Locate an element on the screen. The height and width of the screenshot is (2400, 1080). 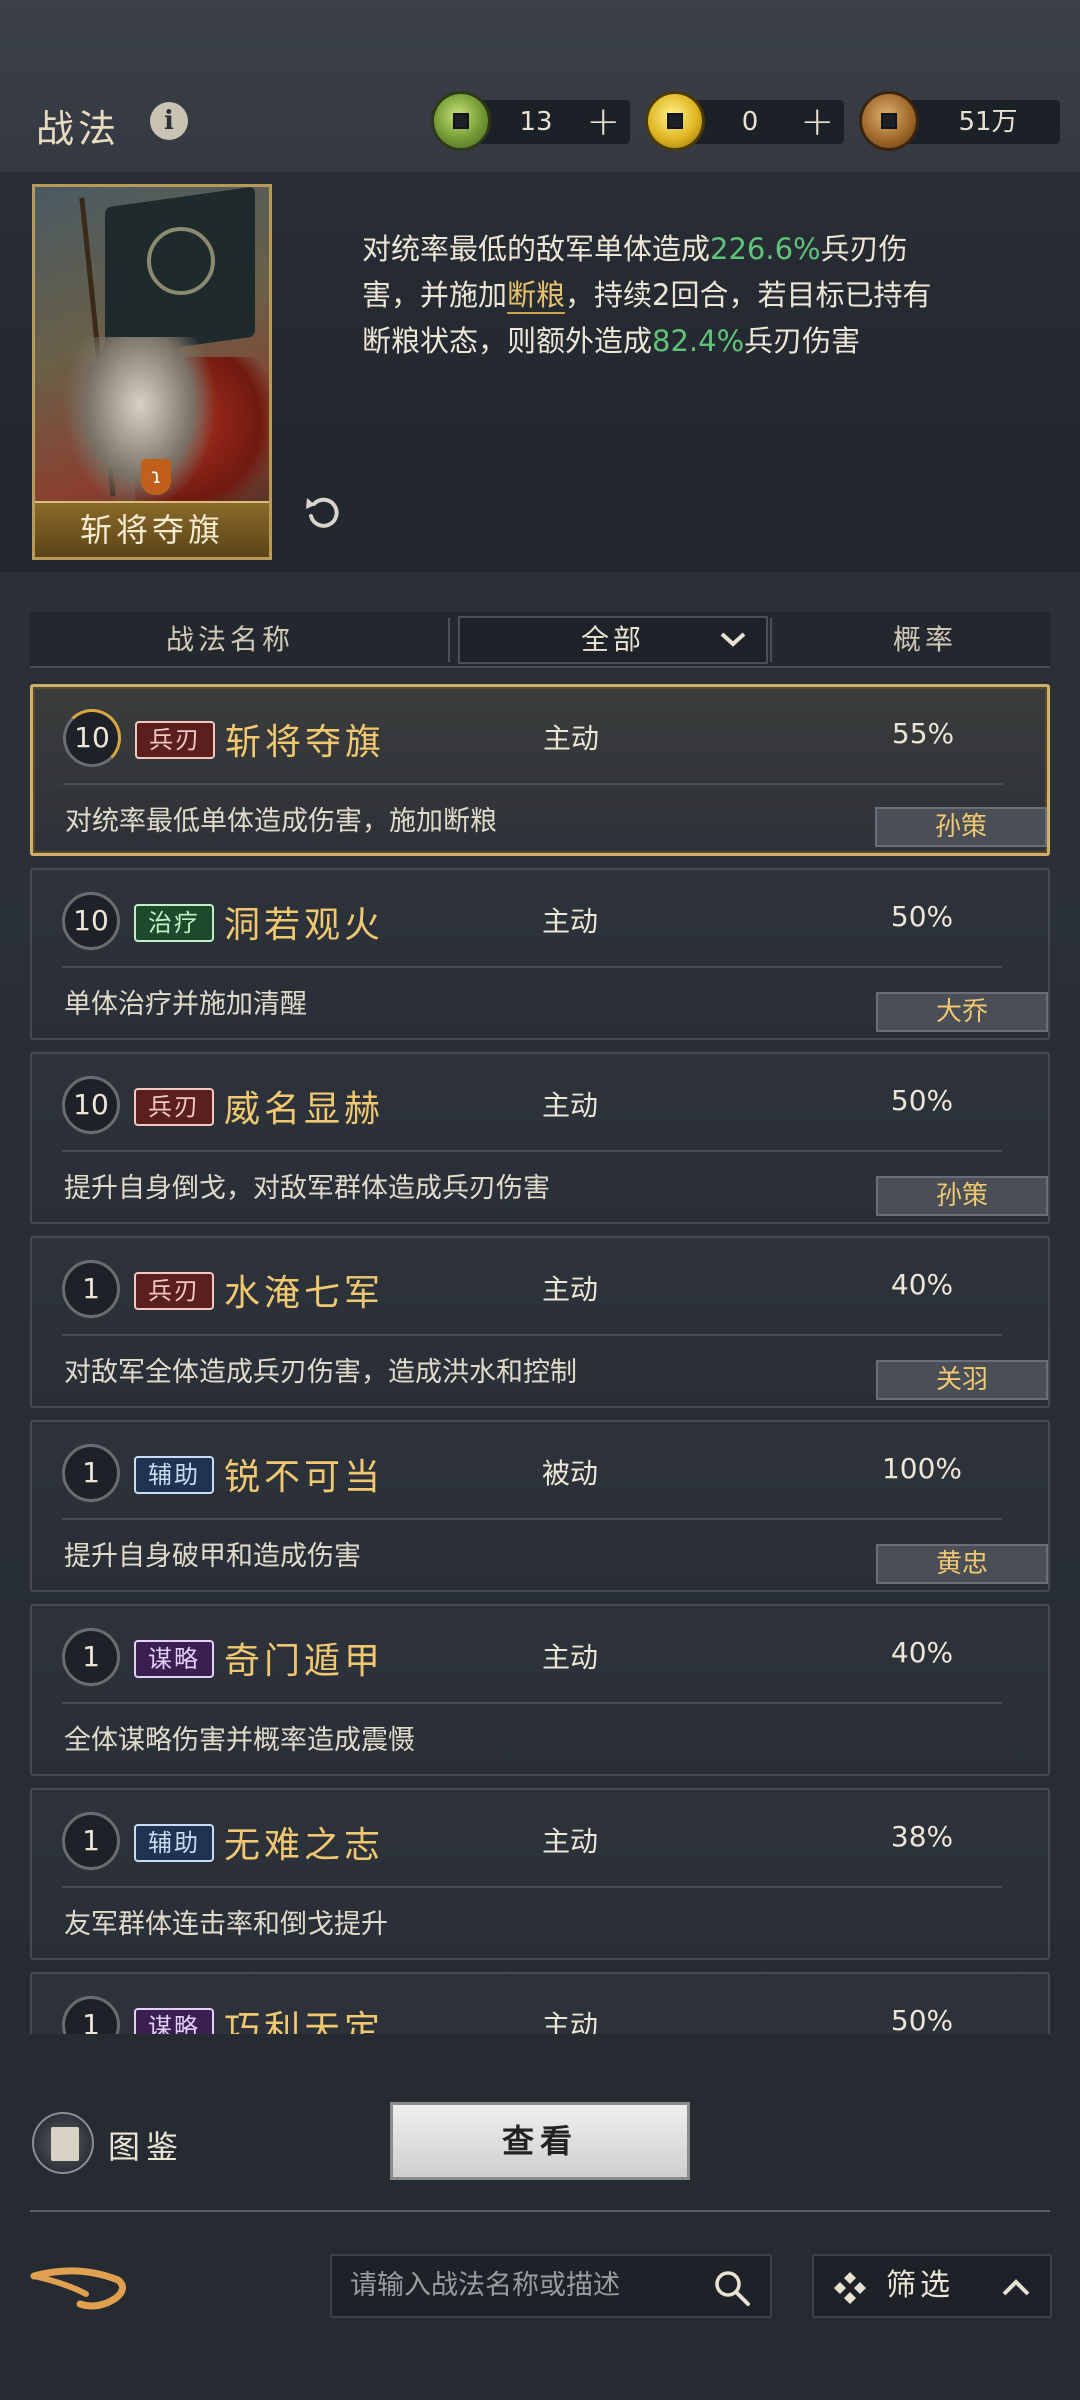
skill-row: 10 兵刃 斩将夺旗 主动 55% 对统率最低单体造成伤害，施加断粮 孙策 is located at coordinates (540, 770).